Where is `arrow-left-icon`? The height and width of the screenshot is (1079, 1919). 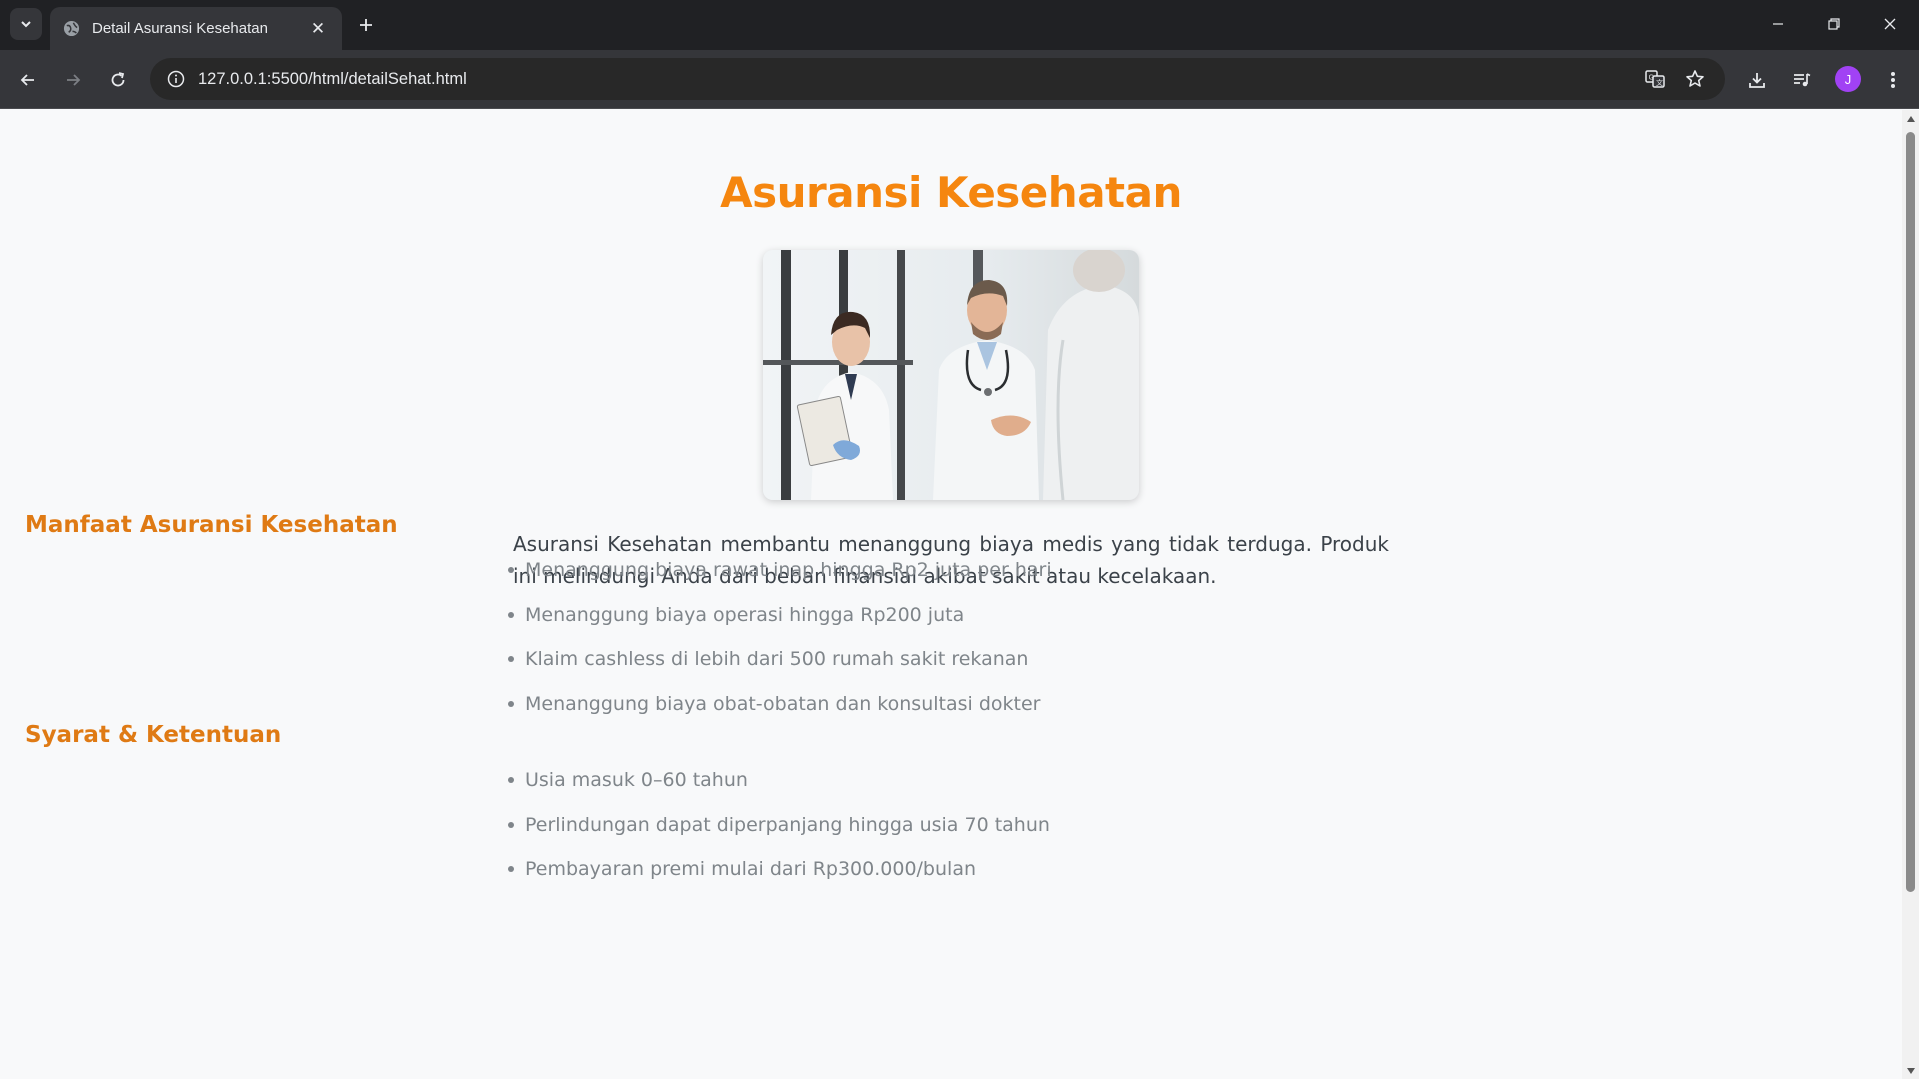 arrow-left-icon is located at coordinates (27, 80).